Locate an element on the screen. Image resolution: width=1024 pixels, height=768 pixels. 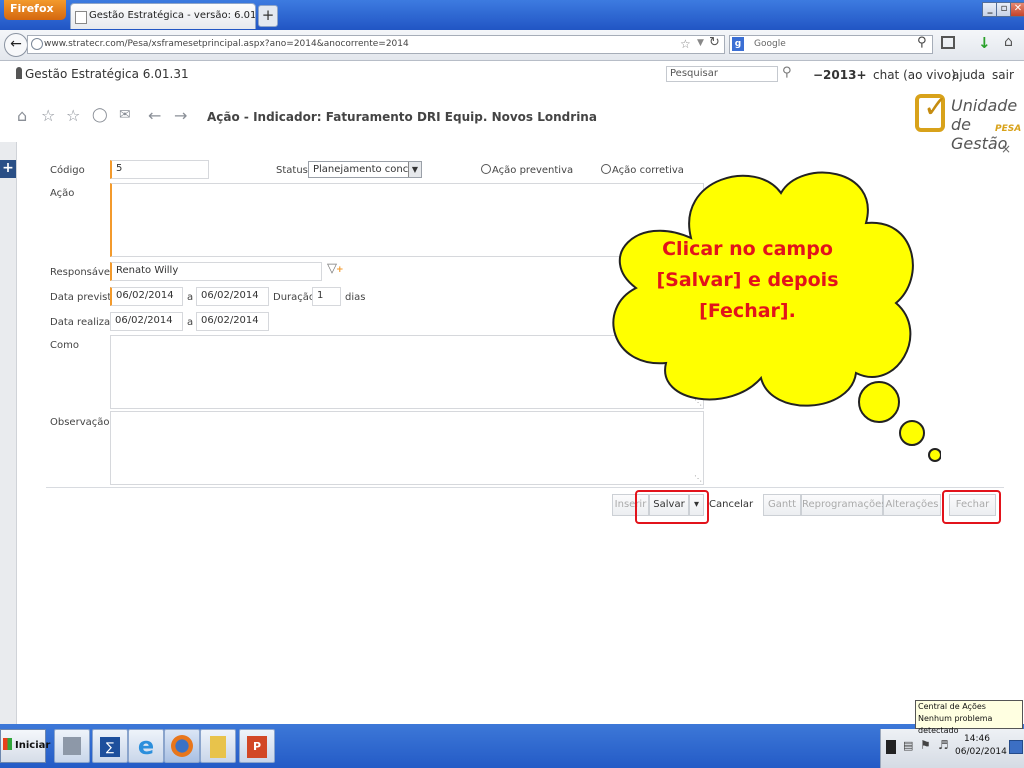
status-select: Planejamento concluído ▼ is located at coordinates (365, 169).